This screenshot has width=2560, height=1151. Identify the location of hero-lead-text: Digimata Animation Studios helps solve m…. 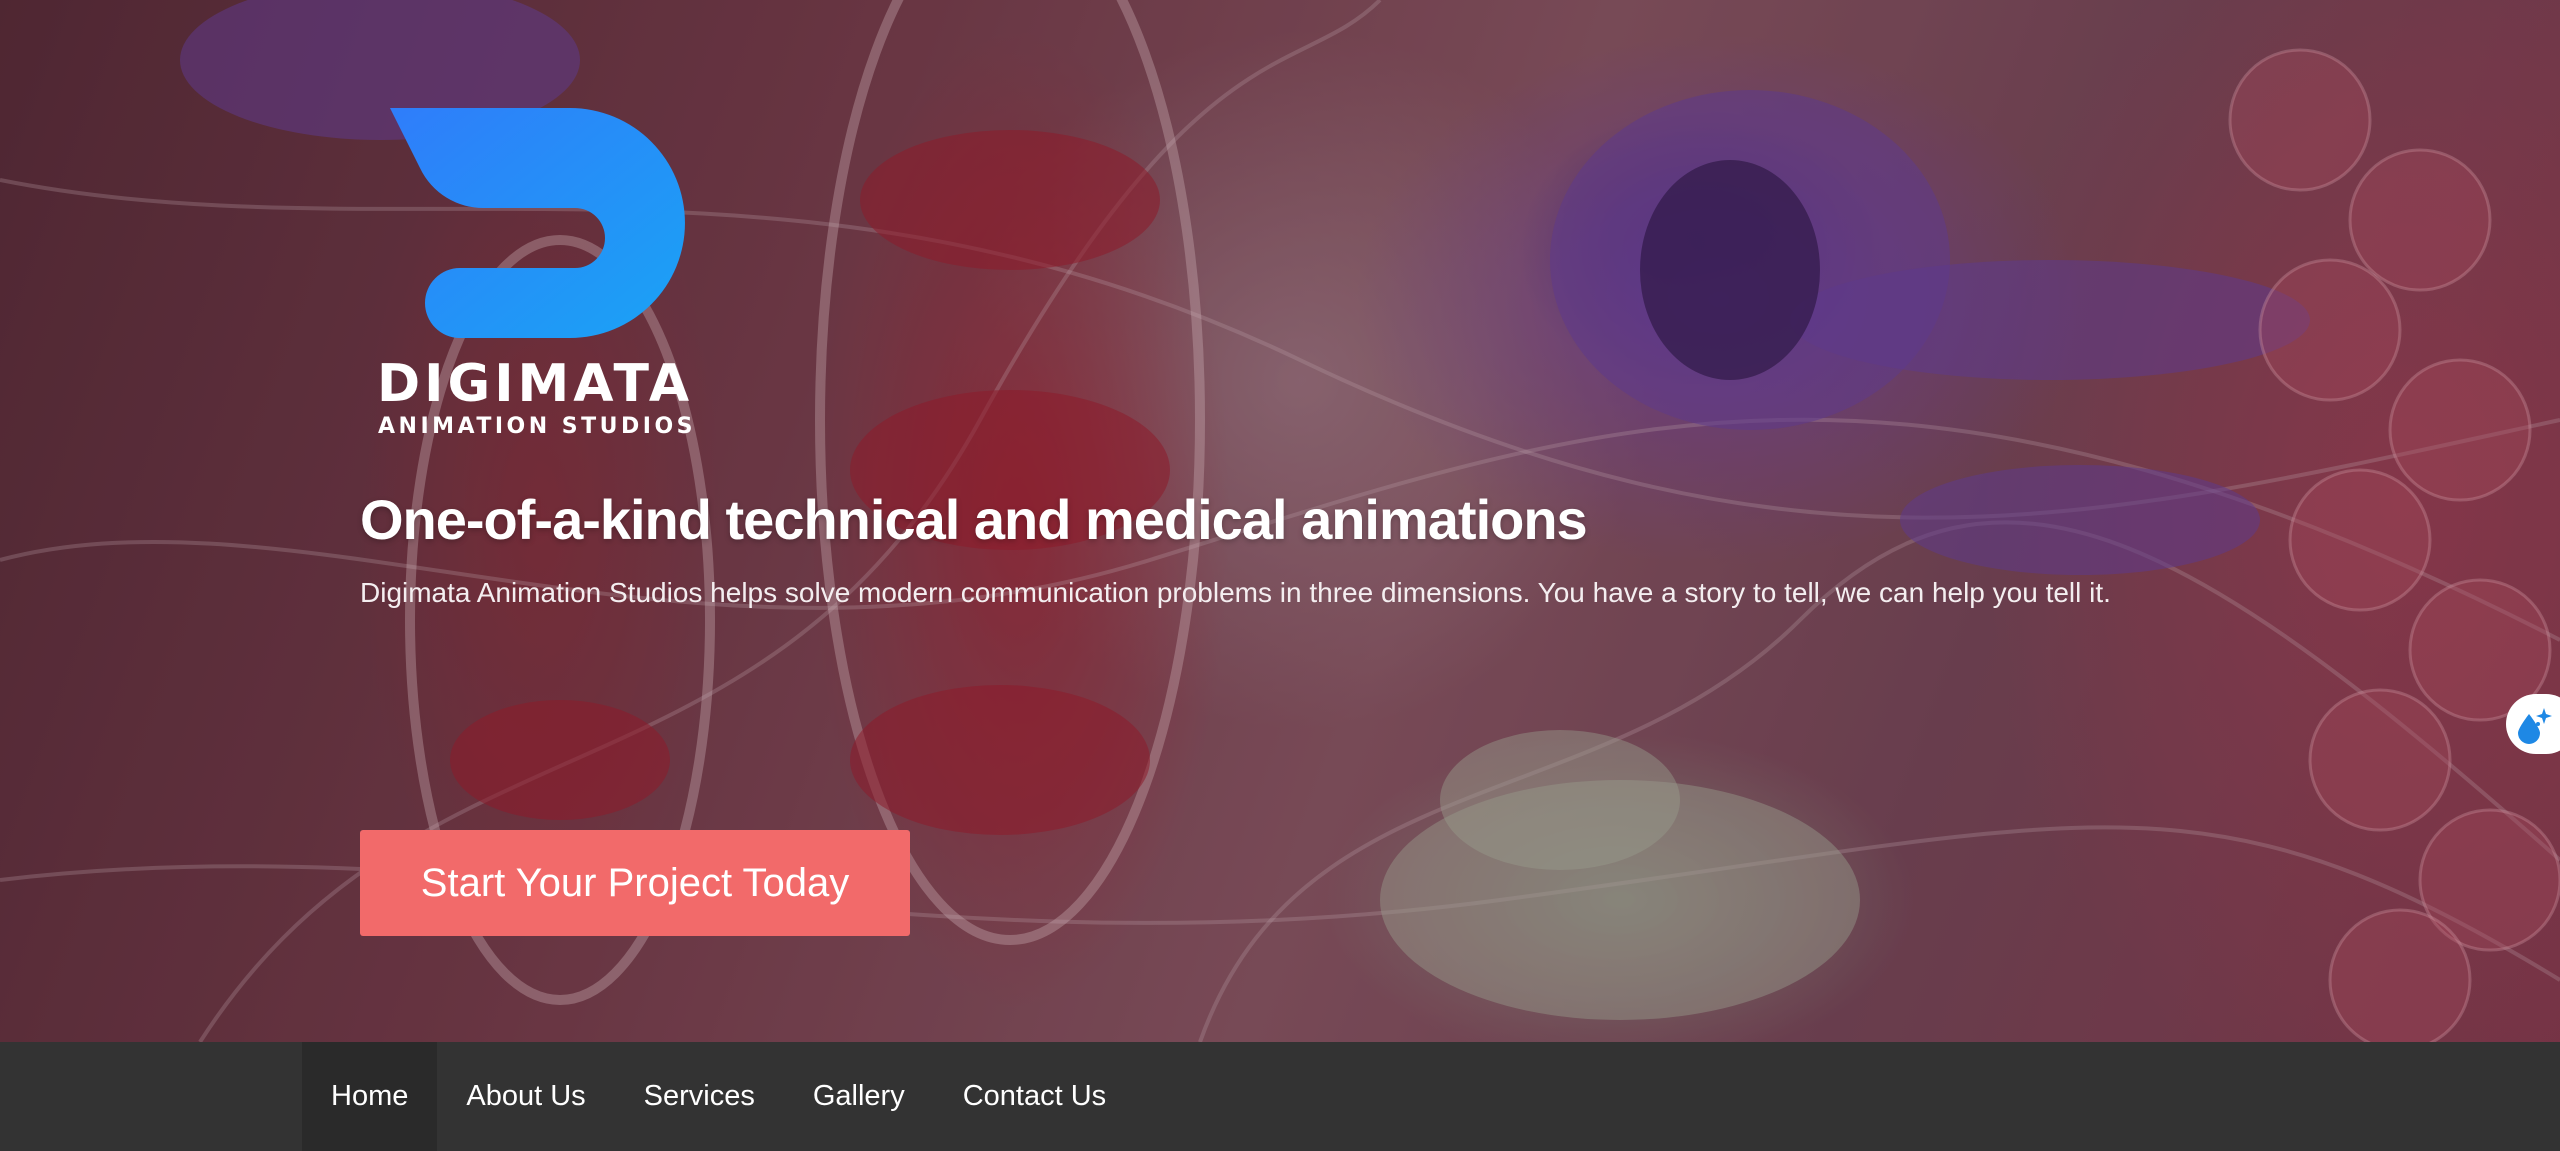
(1235, 592).